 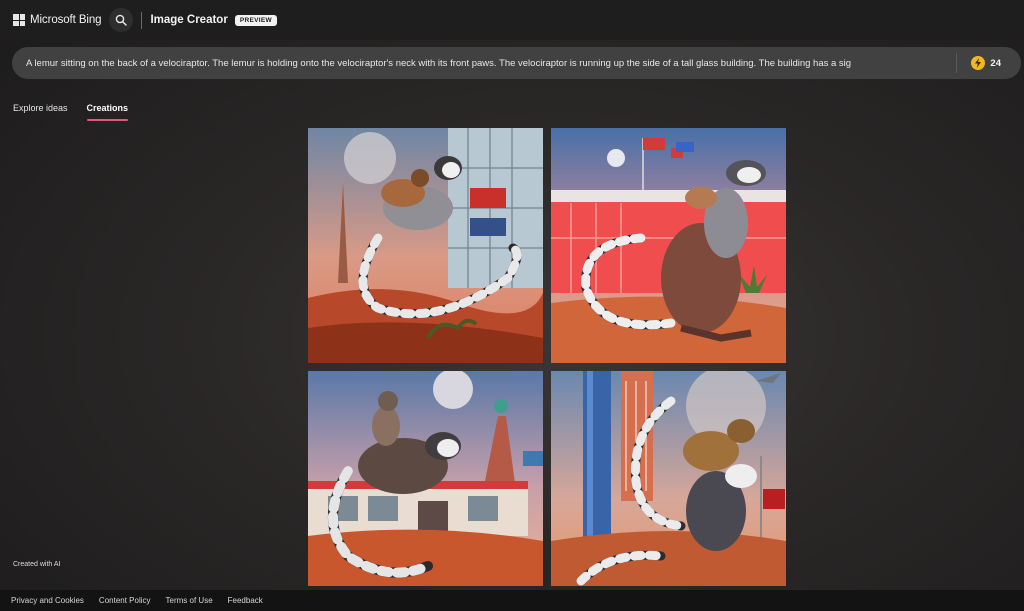 I want to click on bing-logo-link: Microsoft Bing, so click(x=57, y=20).